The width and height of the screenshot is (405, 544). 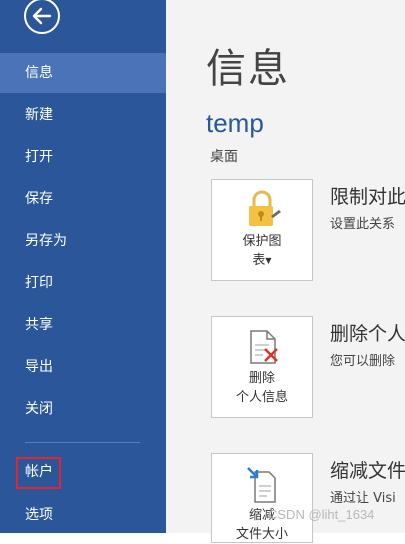 I want to click on remove-label-line1: 删除, so click(x=261, y=378).